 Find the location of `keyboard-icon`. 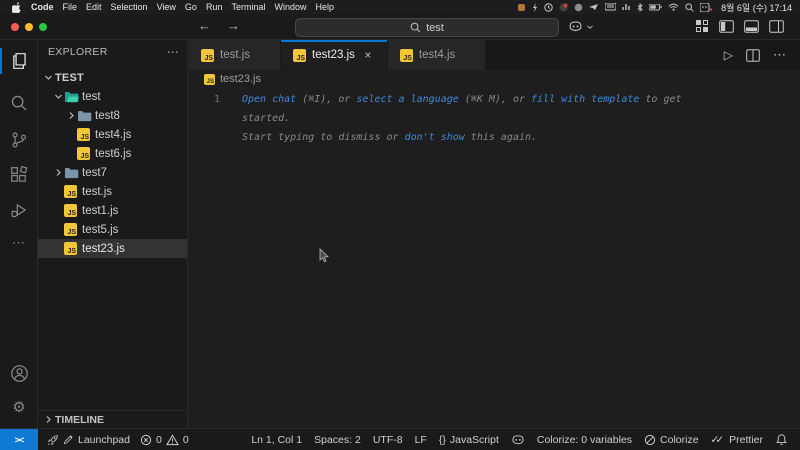

keyboard-icon is located at coordinates (611, 7).